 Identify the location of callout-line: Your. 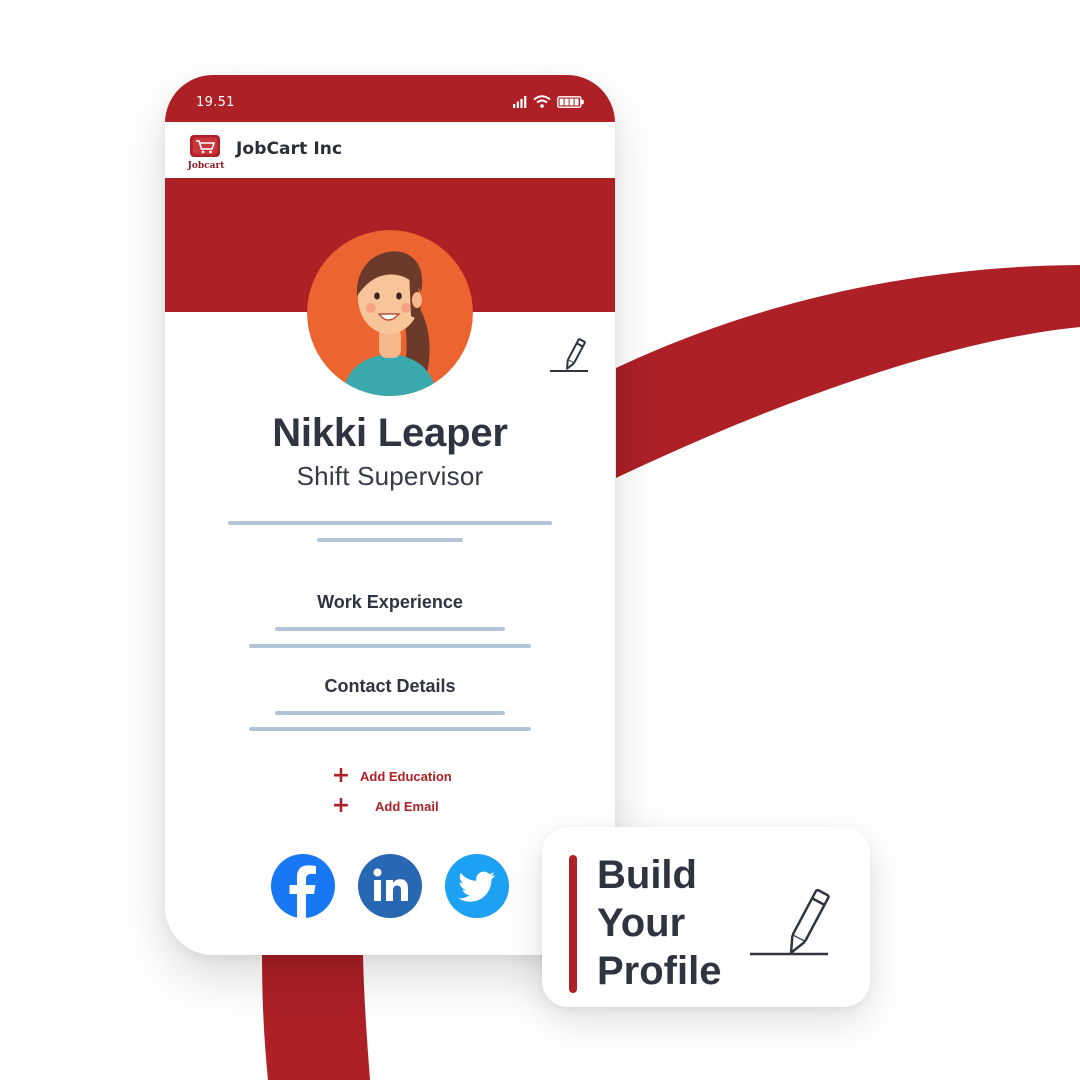
(641, 923).